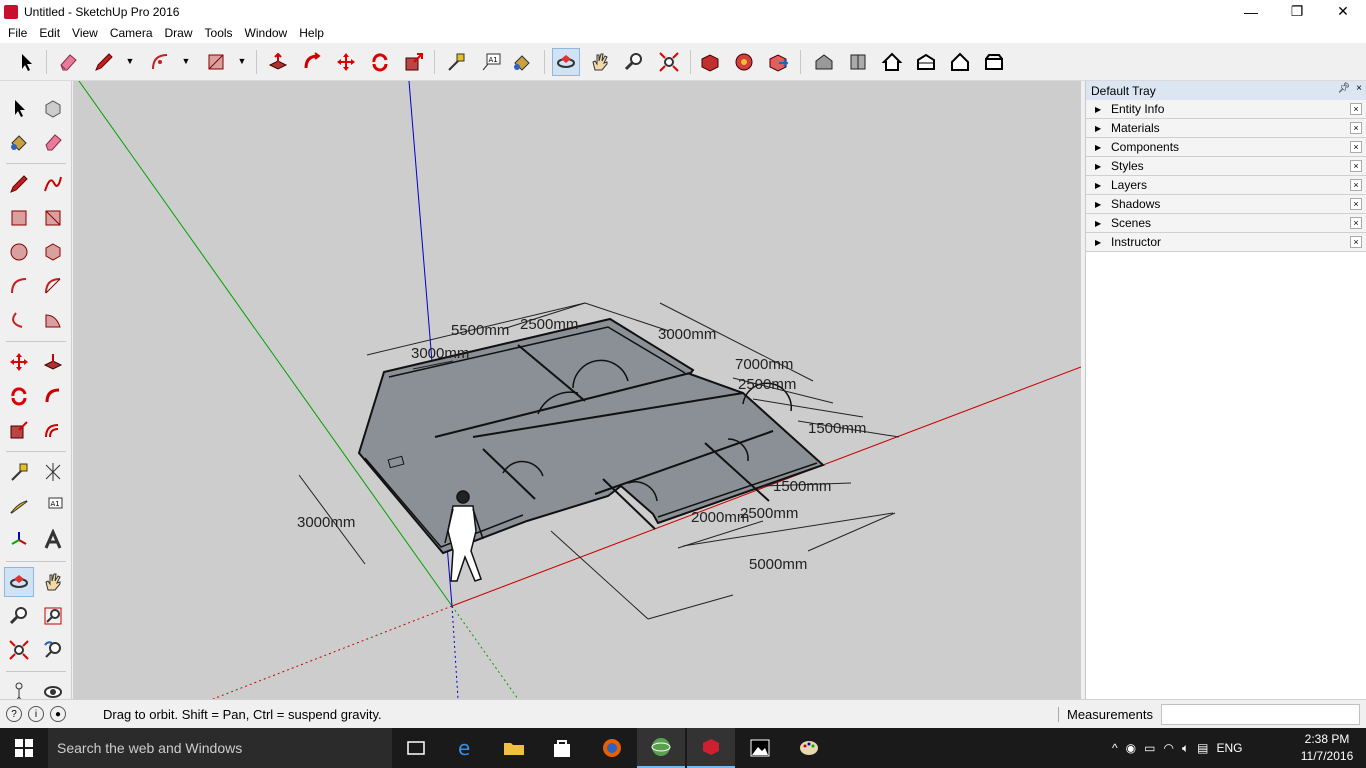 The image size is (1366, 768). Describe the element at coordinates (711, 748) in the screenshot. I see `taskbar-sketchup` at that location.